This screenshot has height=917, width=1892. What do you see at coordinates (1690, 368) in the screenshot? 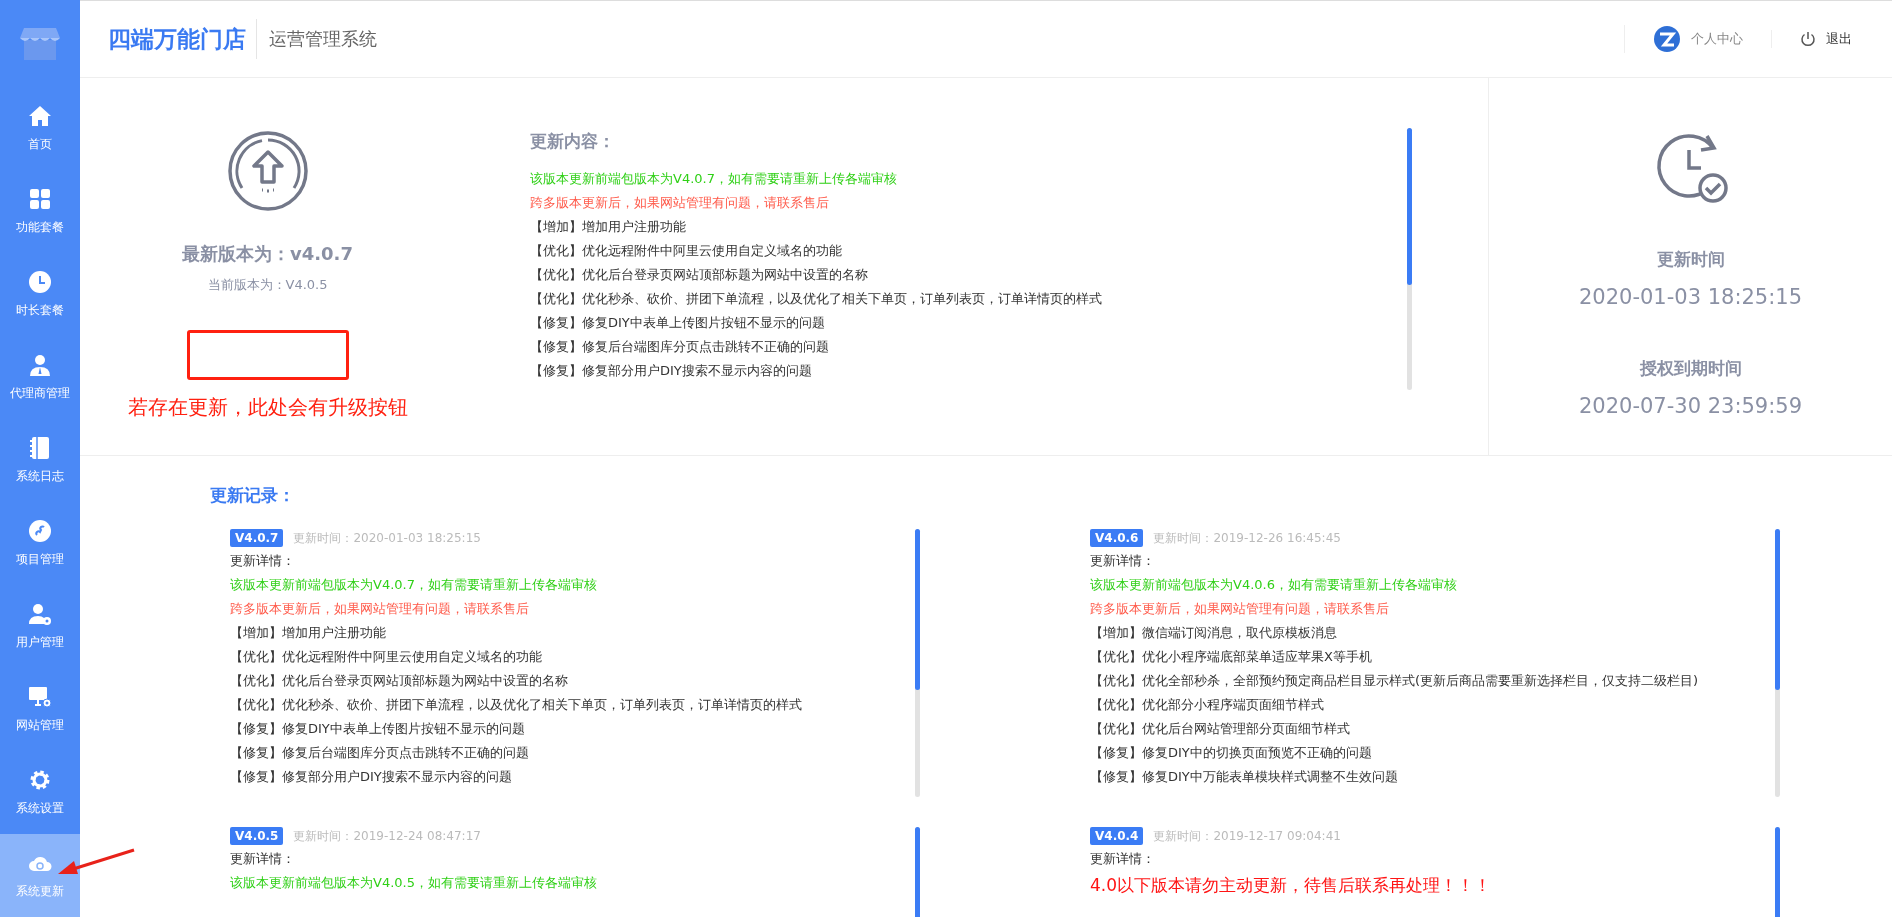
I see `expiry-time-label: 授权到期时间` at bounding box center [1690, 368].